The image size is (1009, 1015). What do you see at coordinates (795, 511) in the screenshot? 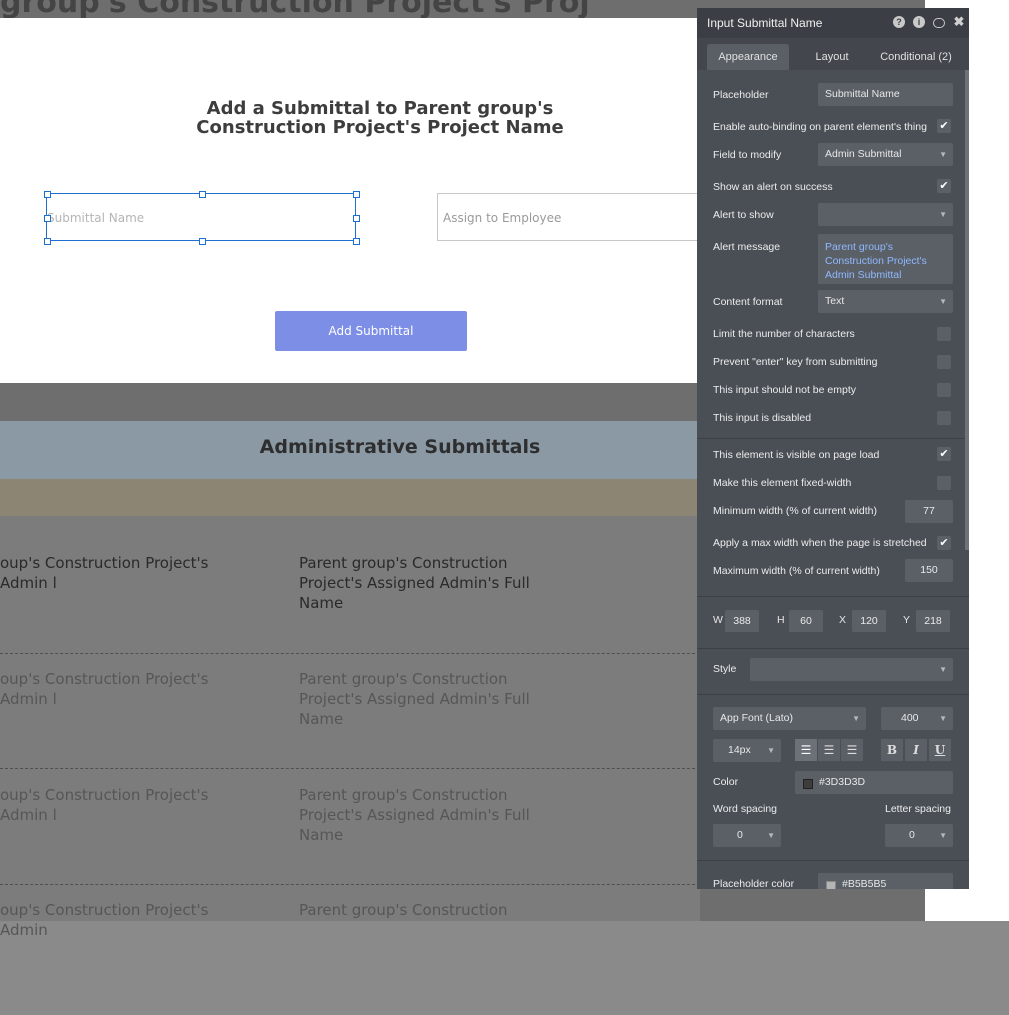
I see `min-width-label: Minimum width (% of current width)` at bounding box center [795, 511].